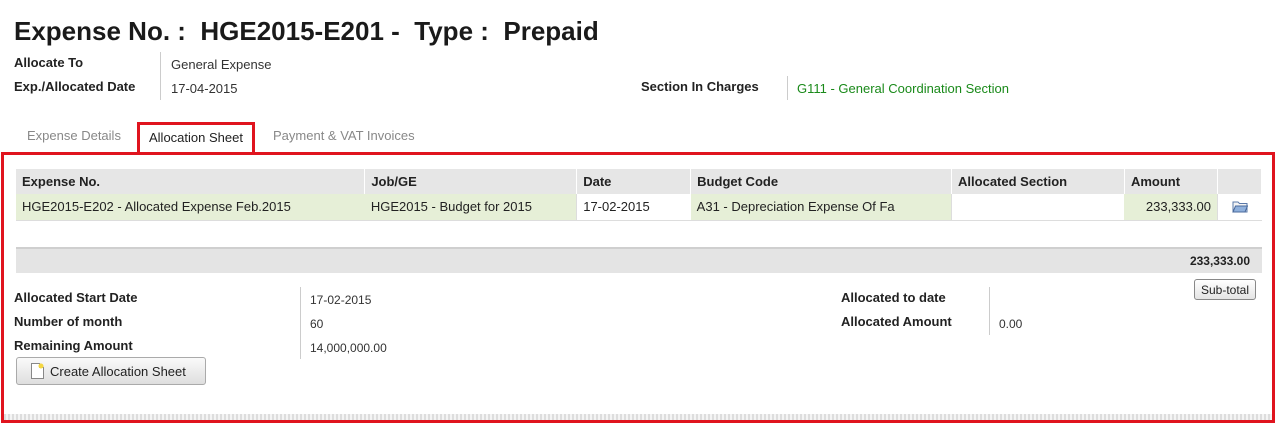 This screenshot has height=428, width=1278. I want to click on allocate-to-value: General Expense, so click(221, 64).